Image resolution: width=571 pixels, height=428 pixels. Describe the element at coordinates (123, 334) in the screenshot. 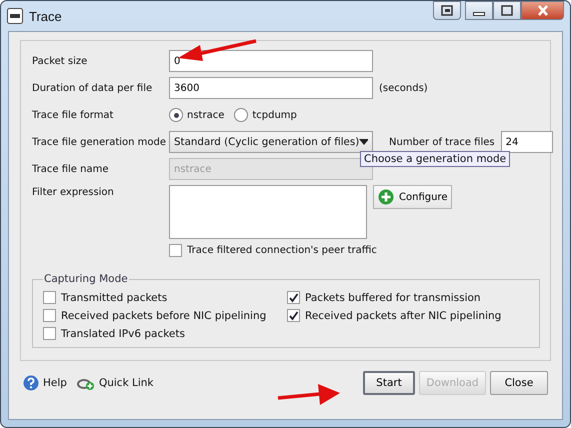

I see `checkbox-label: Translated IPv6 packets` at that location.